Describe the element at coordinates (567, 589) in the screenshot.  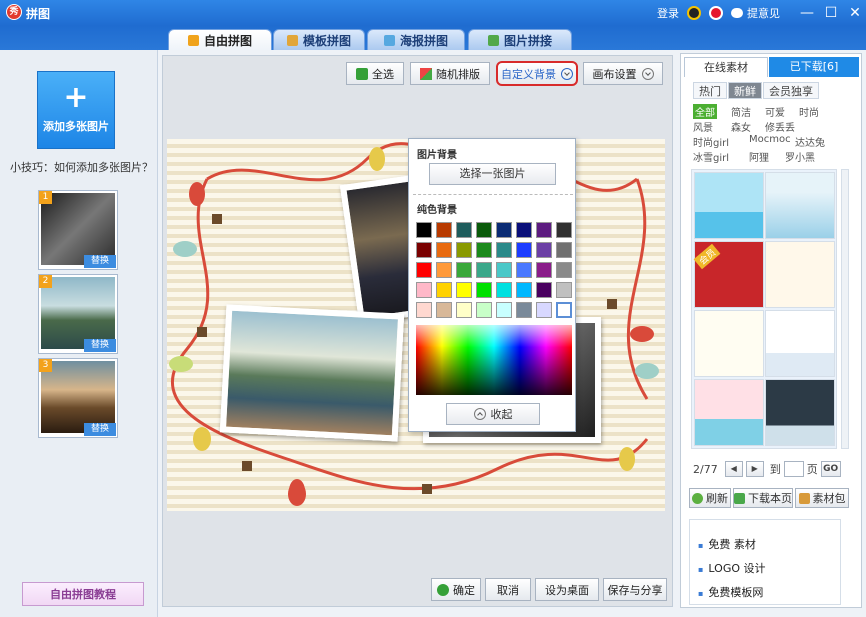
I see `set-desktop-button: 设为桌面` at that location.